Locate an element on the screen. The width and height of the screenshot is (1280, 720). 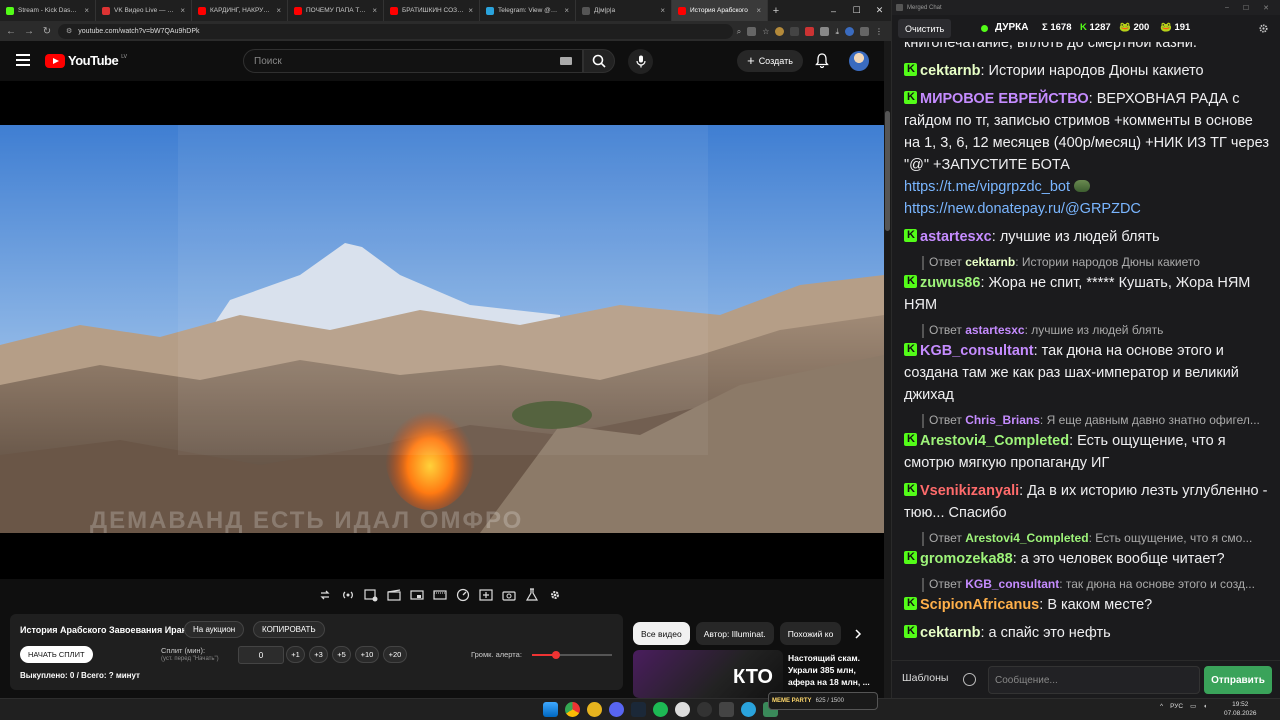
increment-button: +3 is located at coordinates (318, 654).